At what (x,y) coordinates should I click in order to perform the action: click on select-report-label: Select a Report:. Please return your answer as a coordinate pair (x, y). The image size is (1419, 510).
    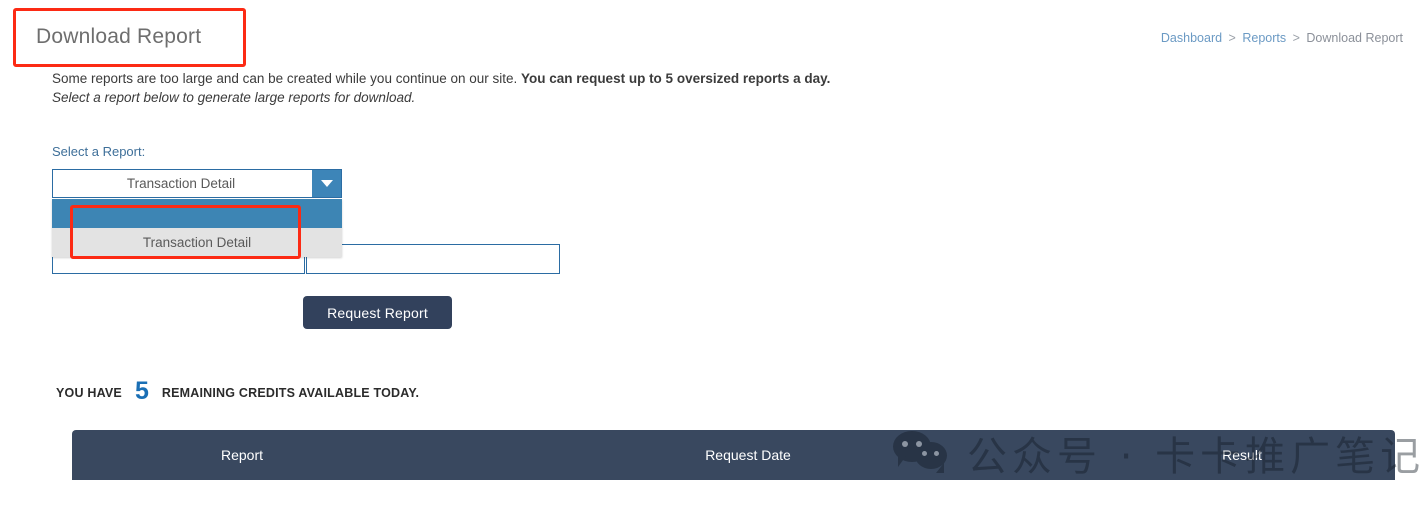
    Looking at the image, I should click on (99, 151).